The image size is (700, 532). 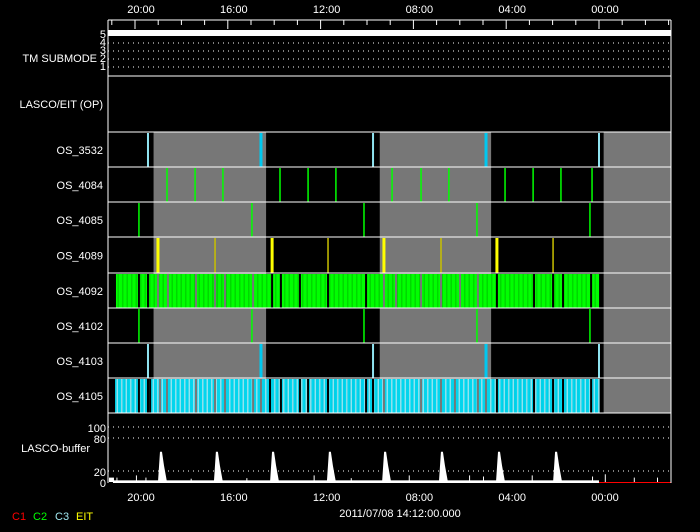 What do you see at coordinates (84, 517) in the screenshot?
I see `legend-item-eit: EIT` at bounding box center [84, 517].